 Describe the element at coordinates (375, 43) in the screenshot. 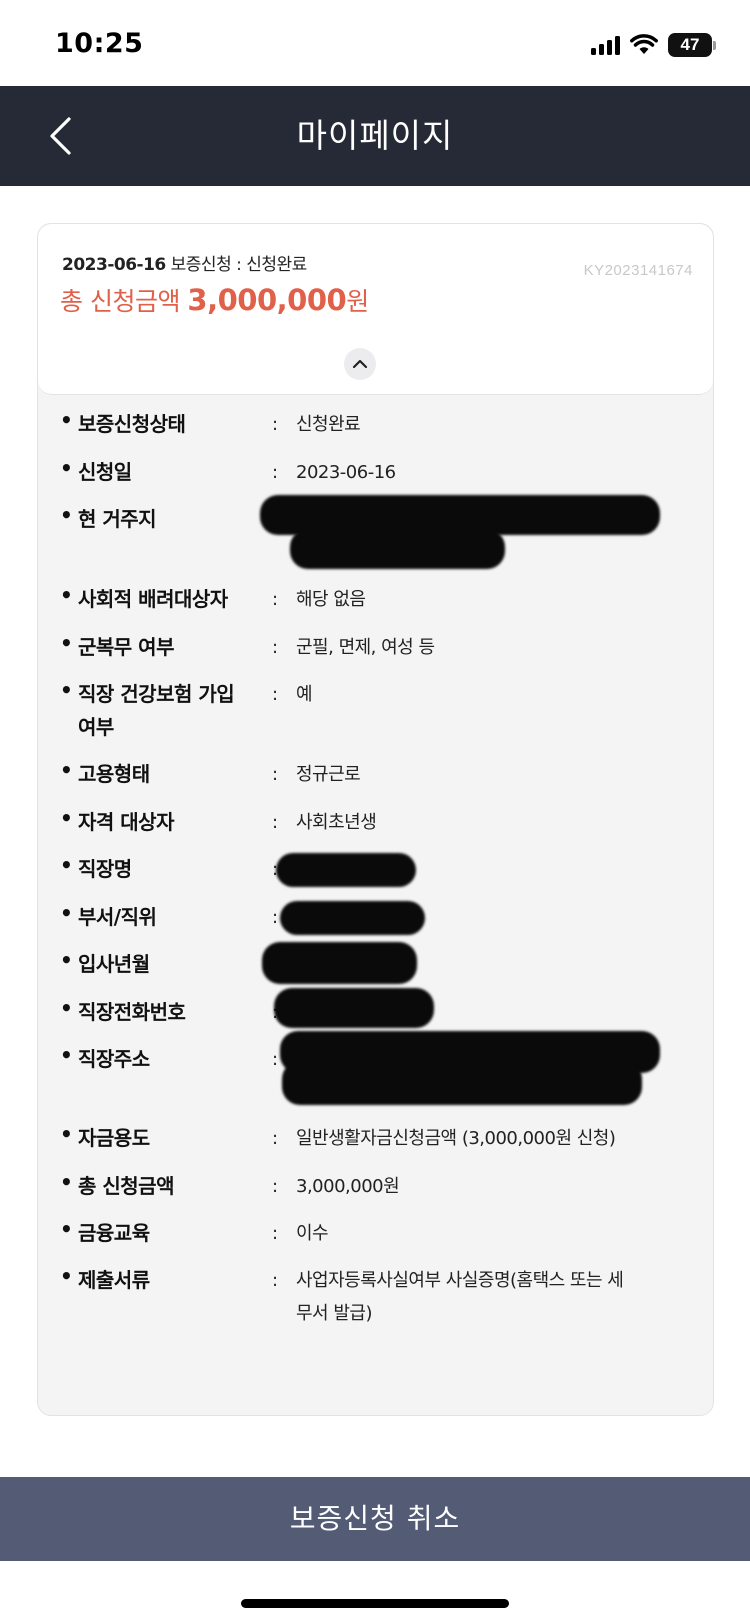

I see `status-bar: 10:25 47` at that location.